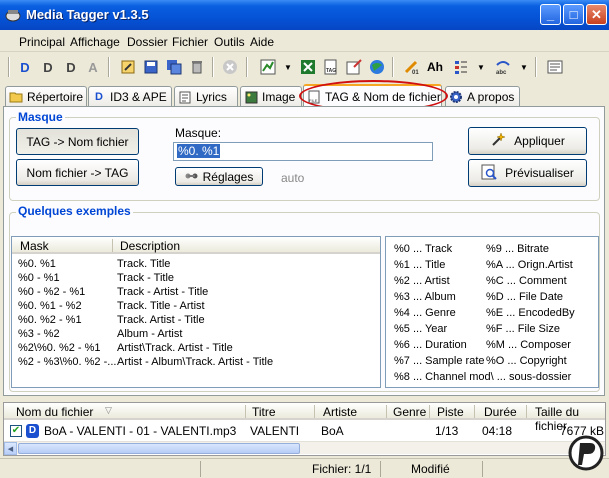 Image resolution: width=609 pixels, height=478 pixels. Describe the element at coordinates (77, 172) in the screenshot. I see `filename-to-tag-button: Nom fichier -> TAG` at that location.